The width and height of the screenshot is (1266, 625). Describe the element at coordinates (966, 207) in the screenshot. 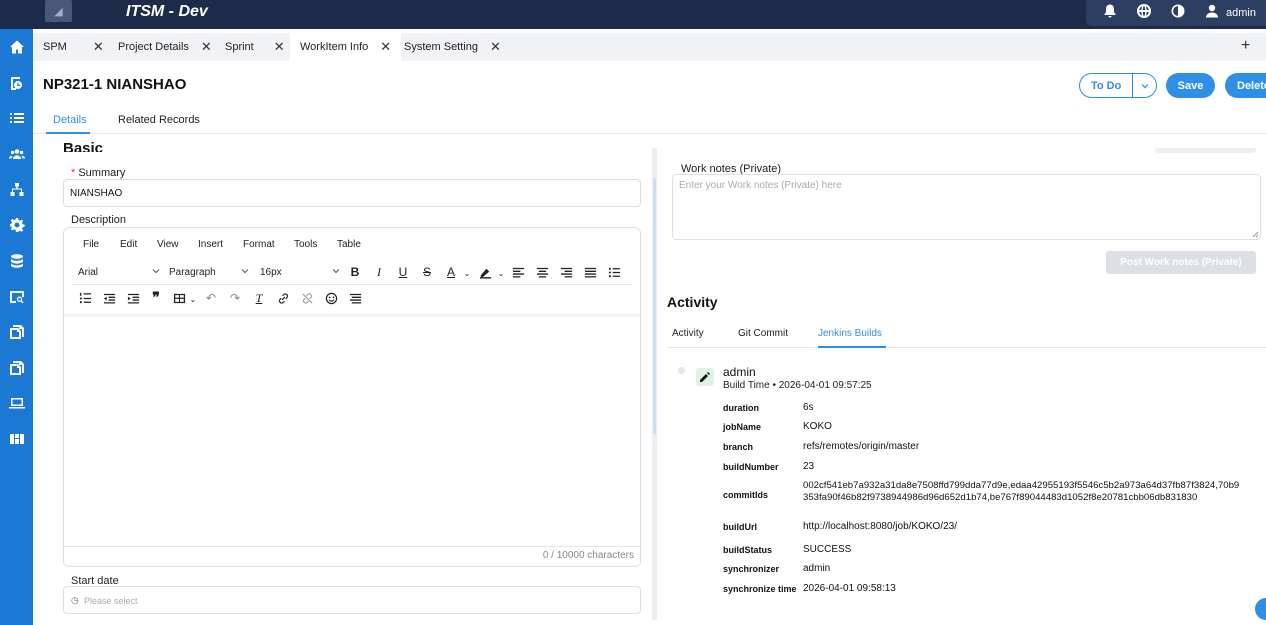

I see `worknotes-textarea: Enter your Work notes (Private) here` at that location.